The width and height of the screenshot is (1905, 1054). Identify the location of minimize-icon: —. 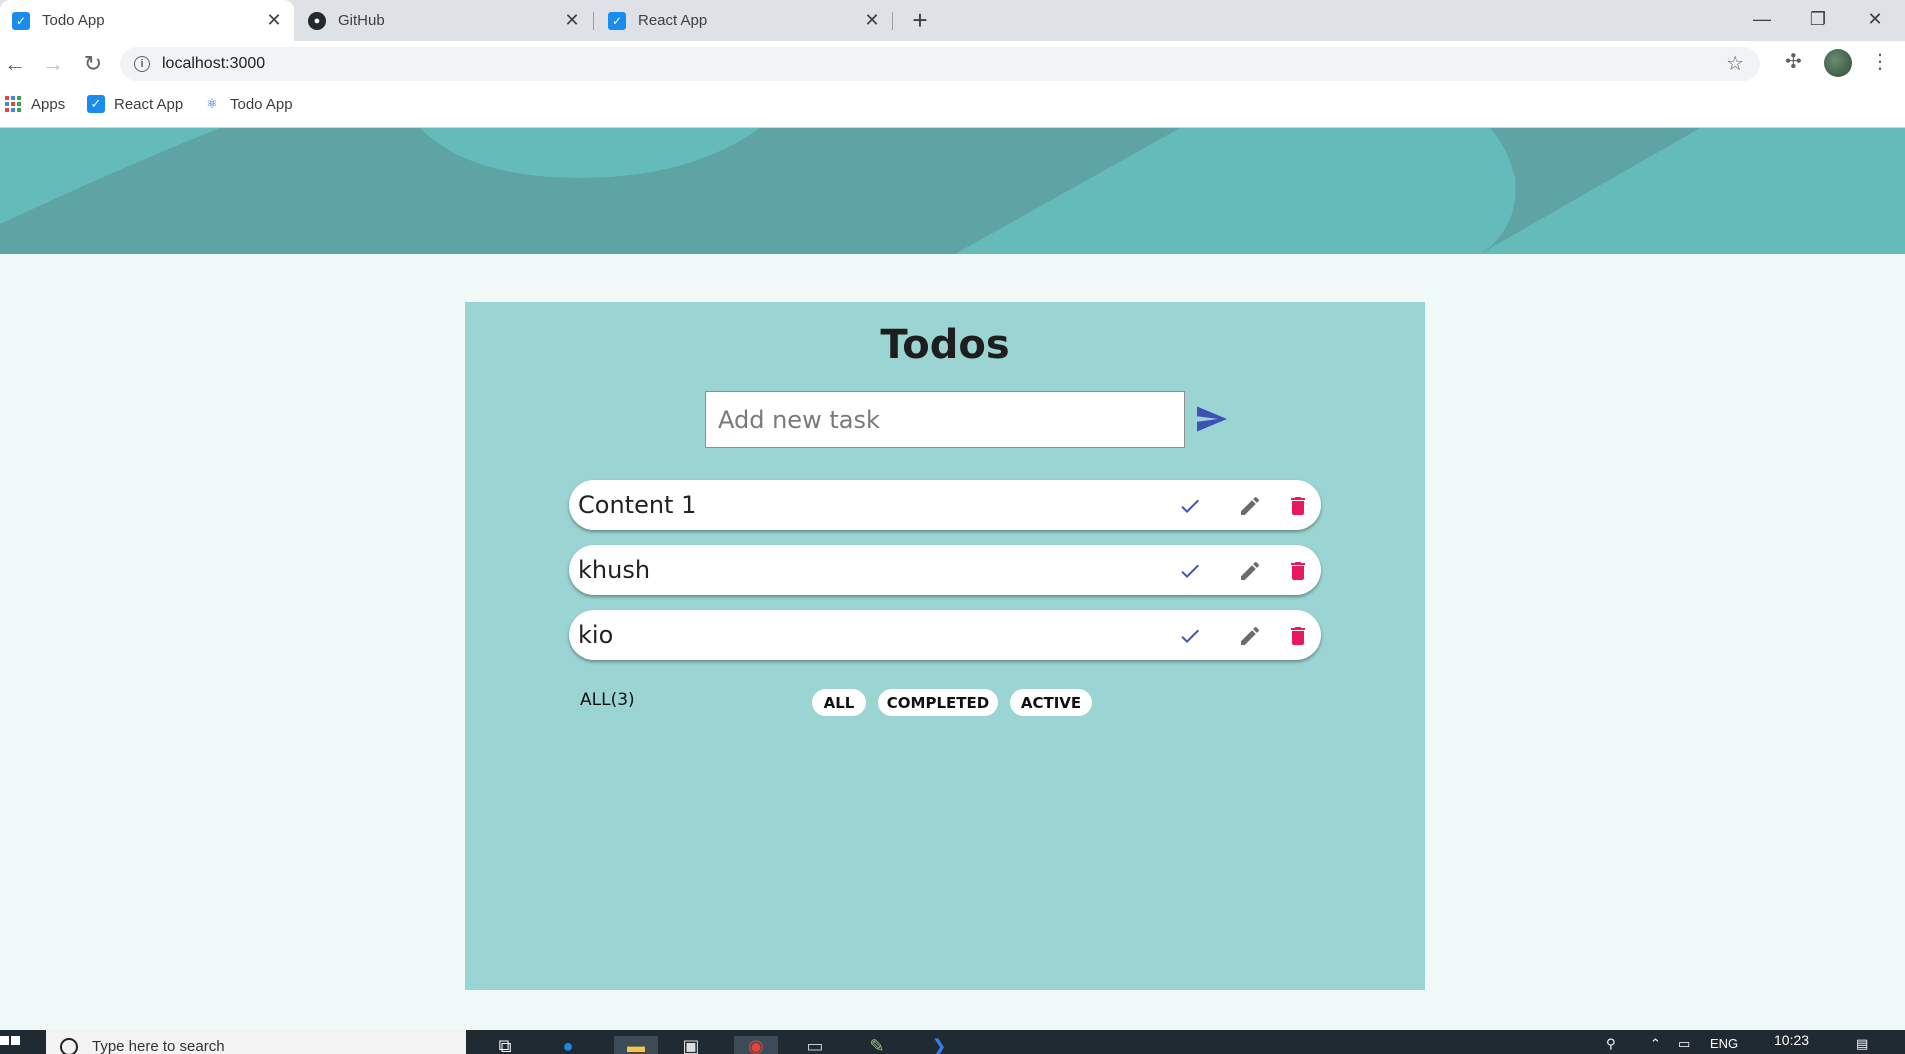
(1762, 19).